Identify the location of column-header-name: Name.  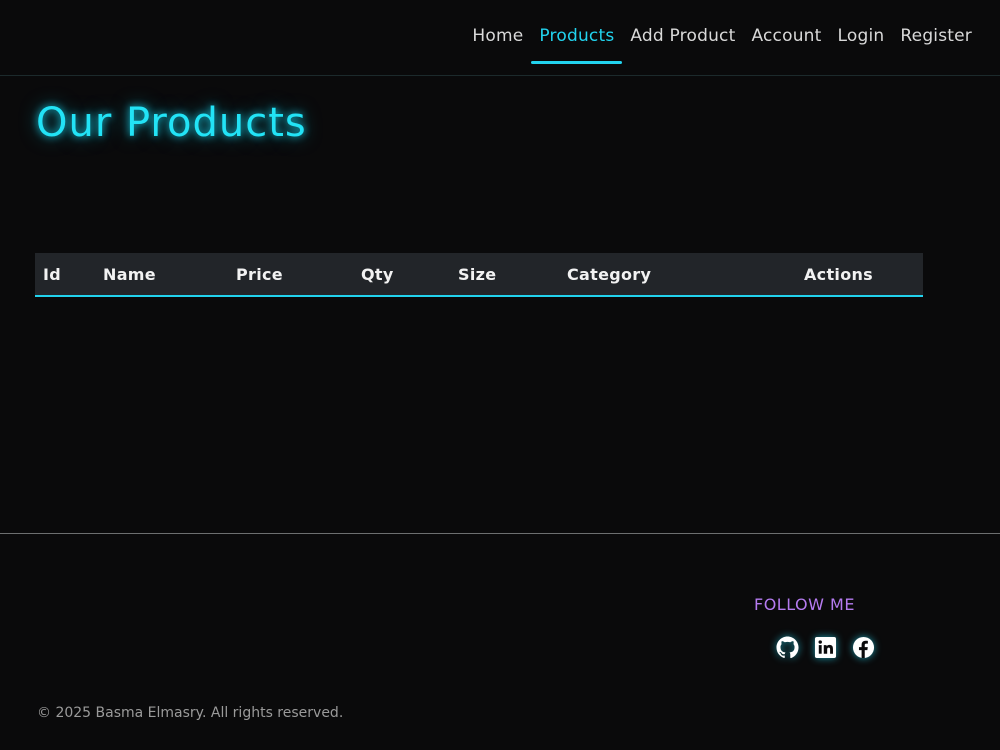
(129, 274).